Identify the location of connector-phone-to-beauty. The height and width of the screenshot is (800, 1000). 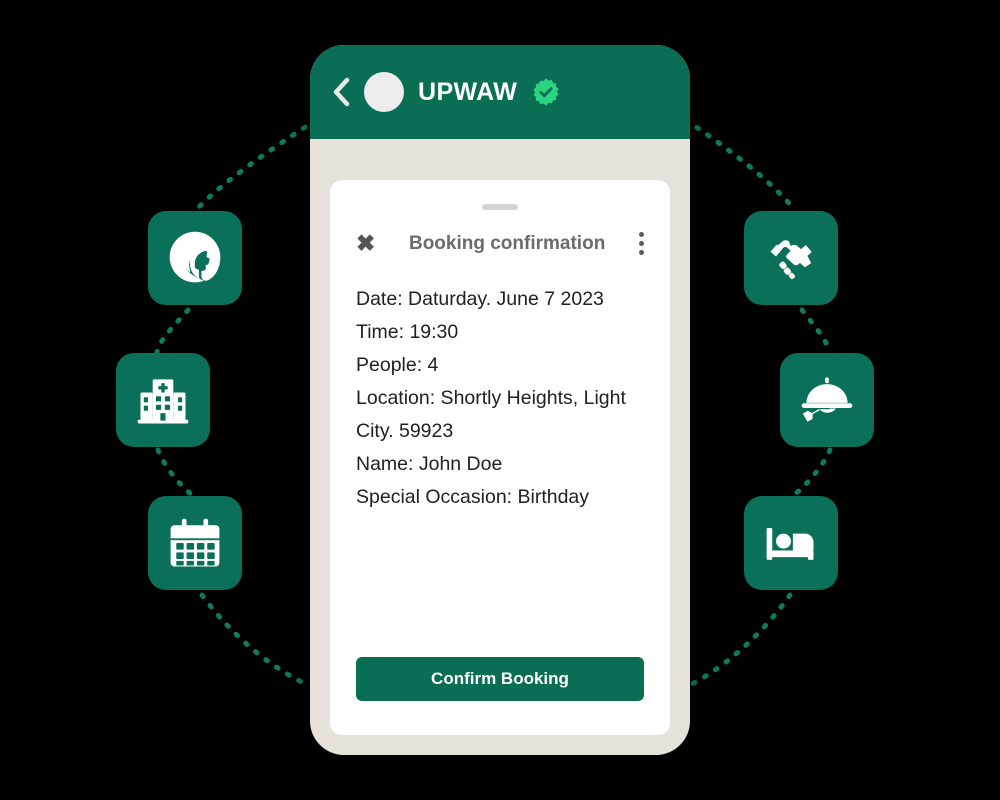
(257, 164).